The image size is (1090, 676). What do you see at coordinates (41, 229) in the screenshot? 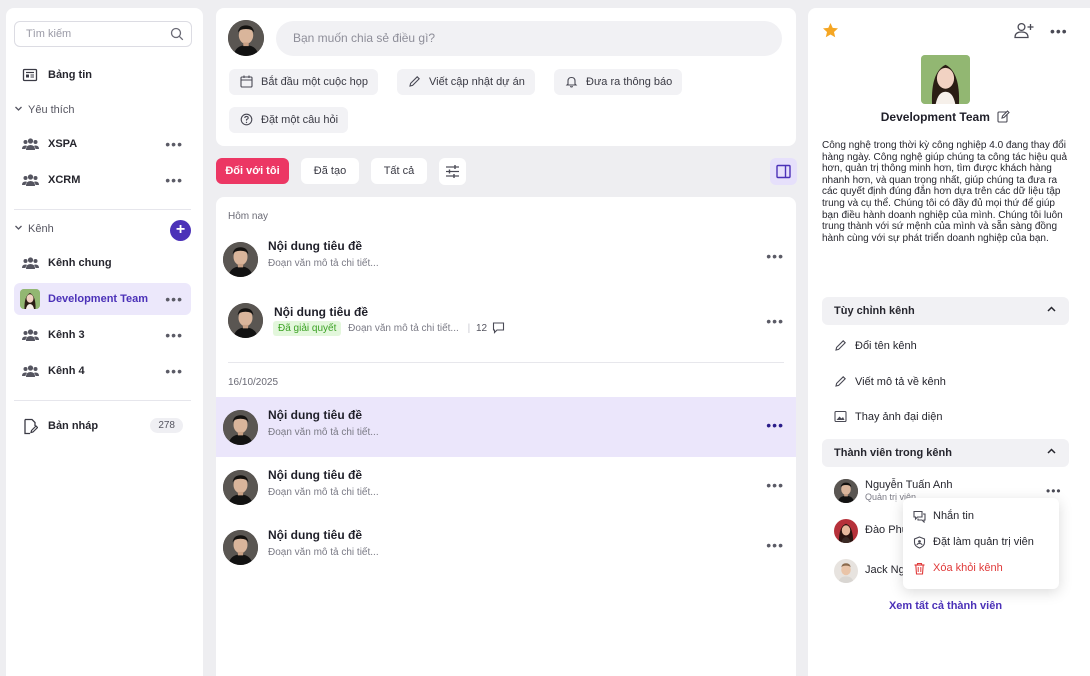
I see `section-label: Kênh` at bounding box center [41, 229].